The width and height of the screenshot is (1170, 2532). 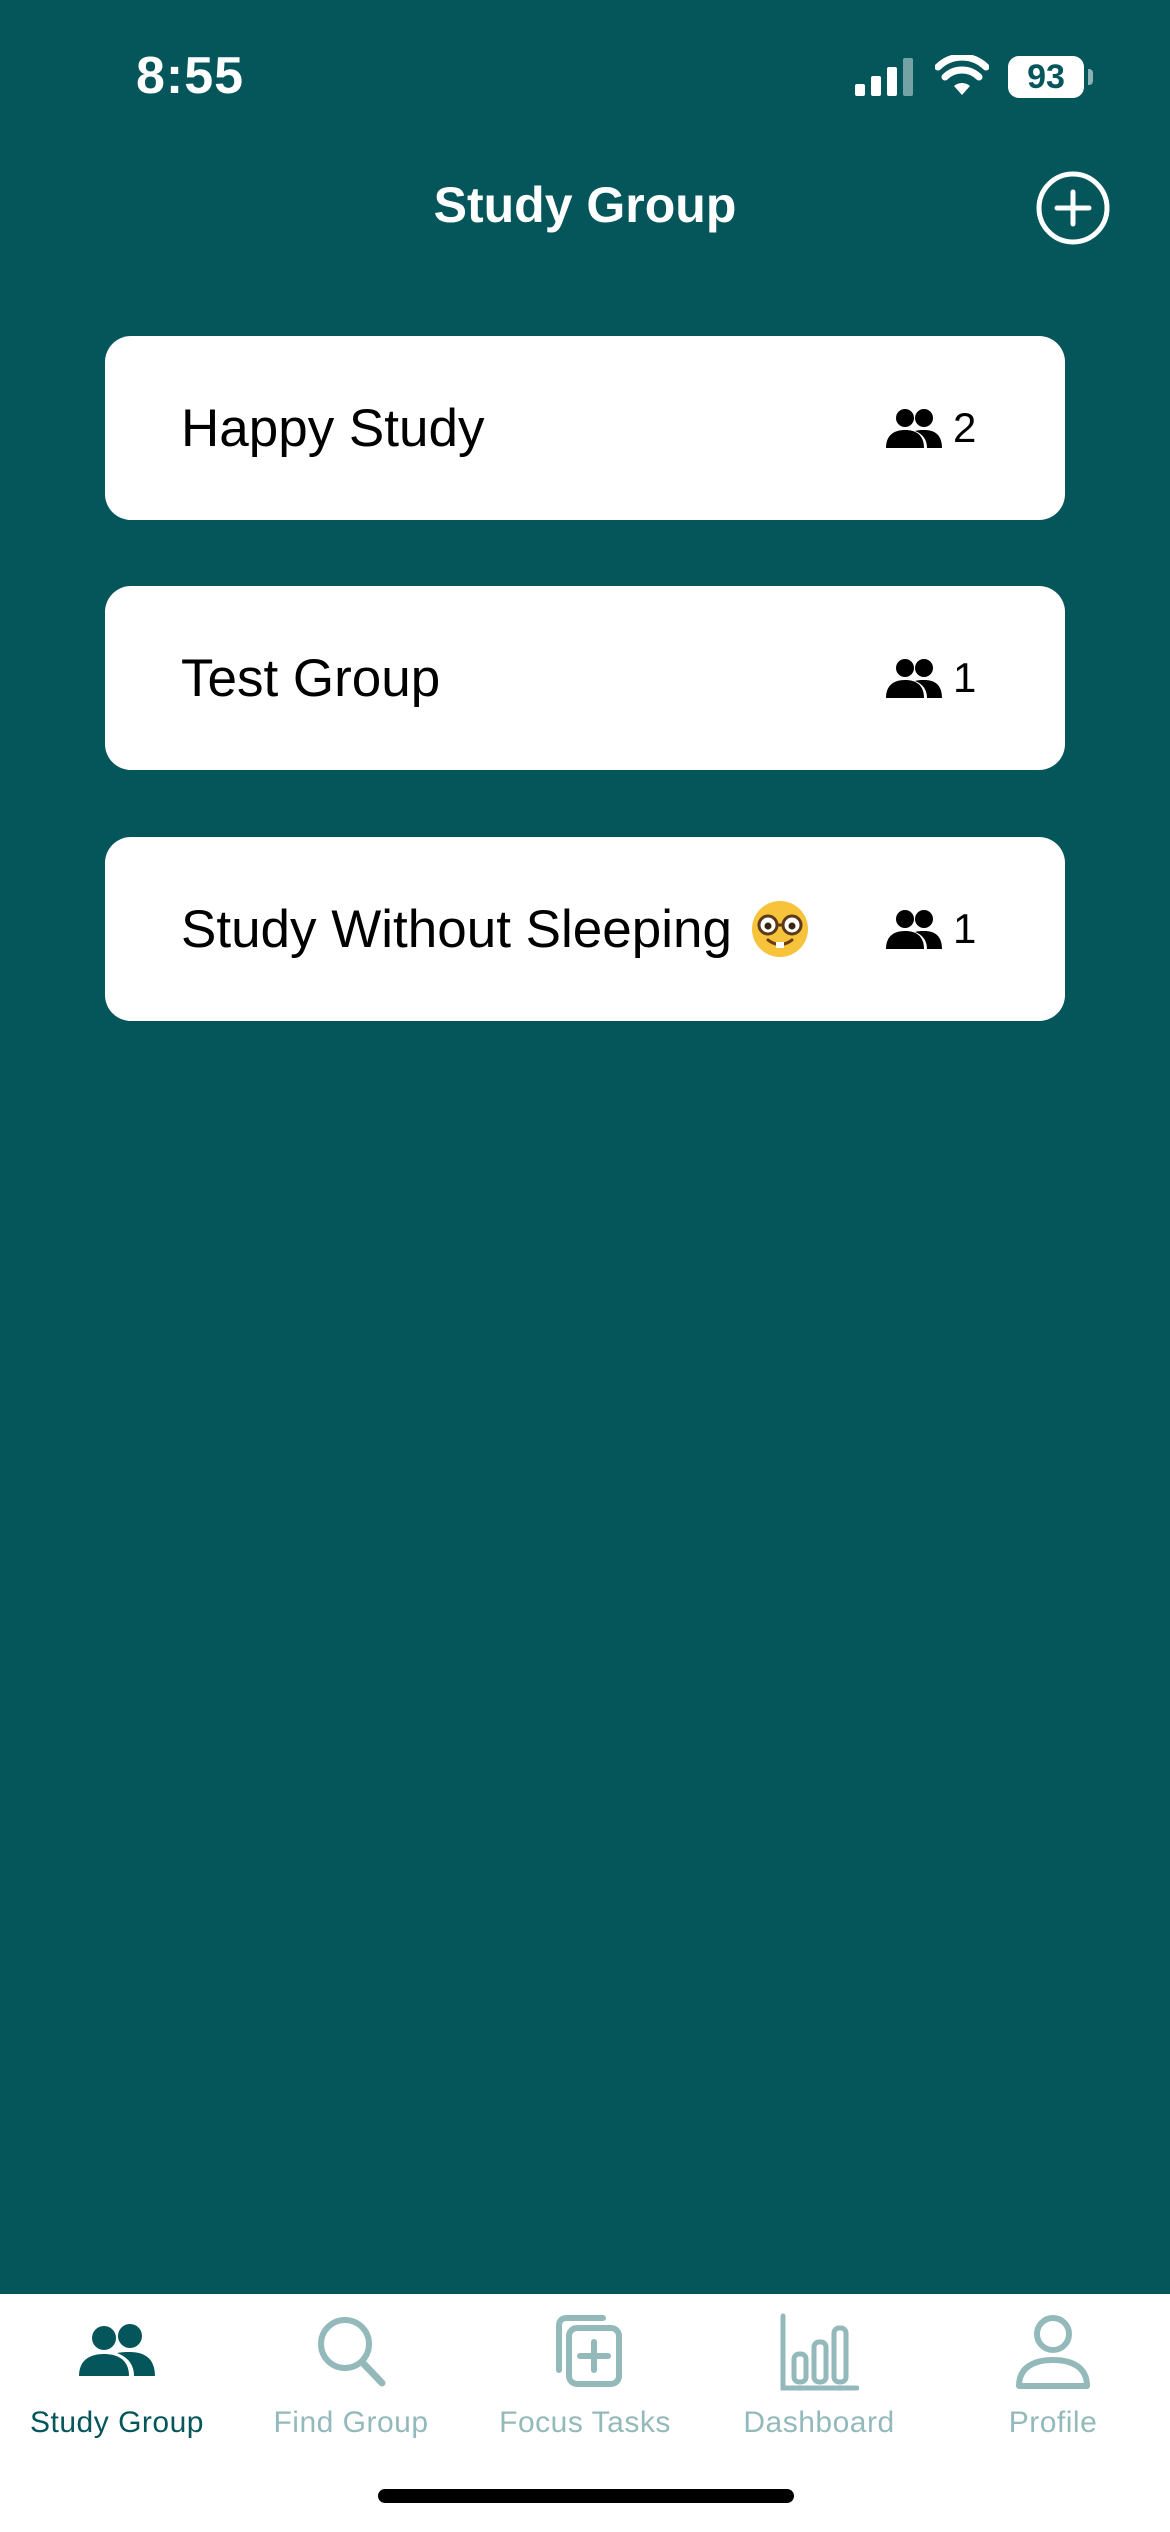 I want to click on tab-find-group: Find Group, so click(x=351, y=2374).